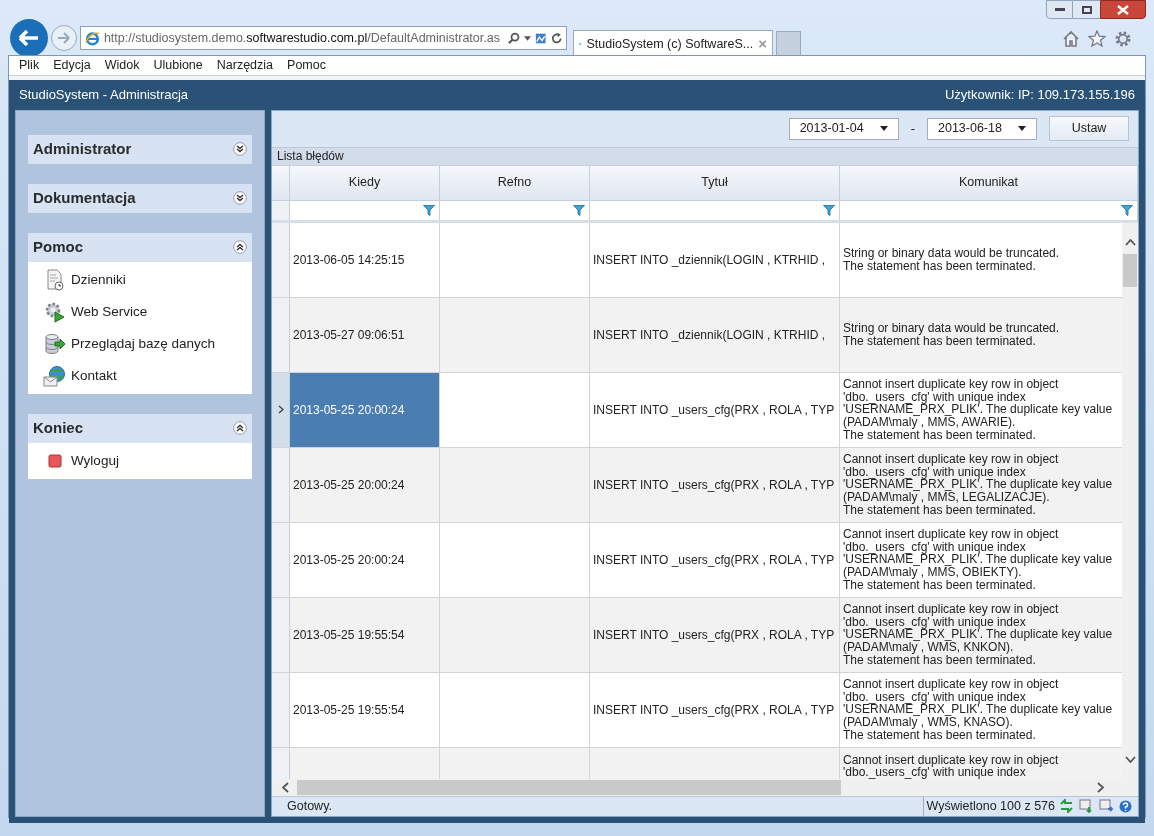  Describe the element at coordinates (140, 198) in the screenshot. I see `section-header: Dokumentacja` at that location.